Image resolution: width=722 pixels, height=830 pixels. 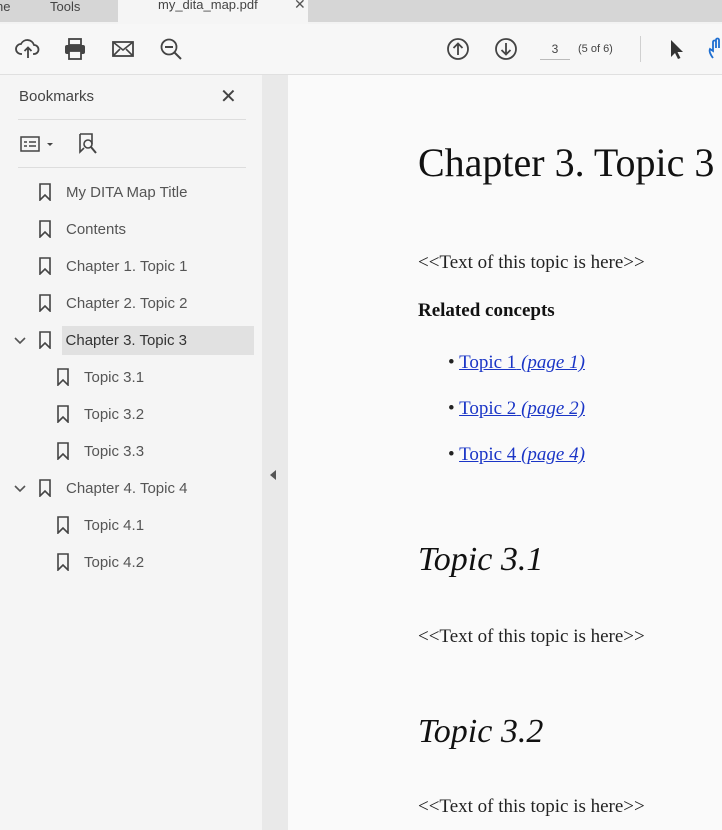 What do you see at coordinates (488, 408) in the screenshot?
I see `link-label: Topic 2` at bounding box center [488, 408].